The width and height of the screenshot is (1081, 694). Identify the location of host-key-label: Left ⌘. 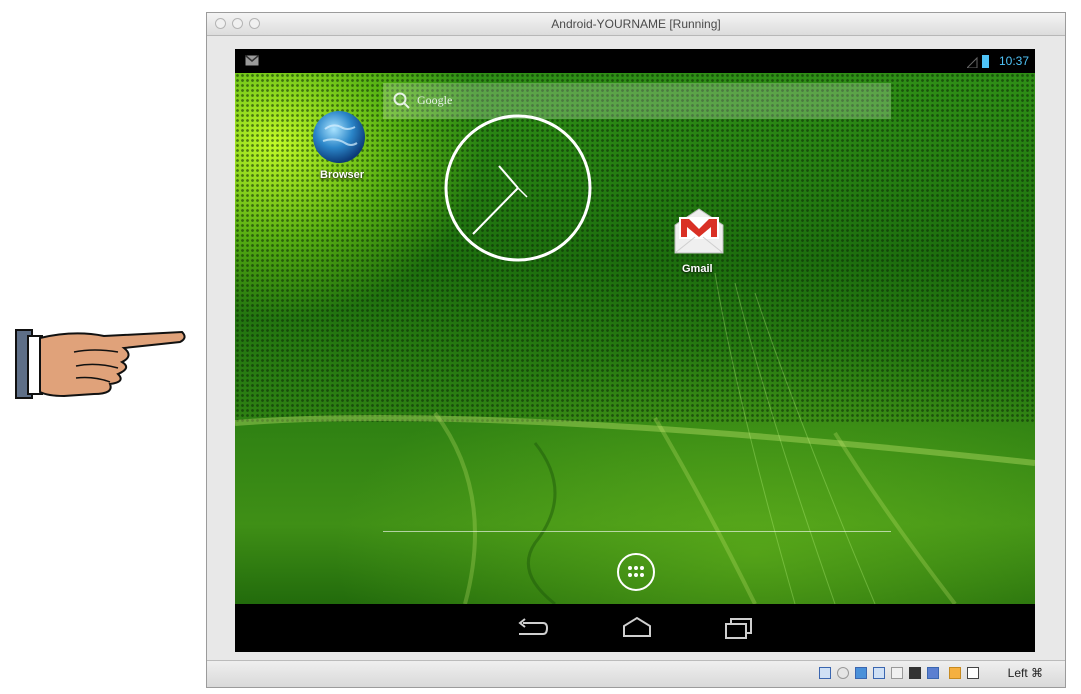
(1025, 673).